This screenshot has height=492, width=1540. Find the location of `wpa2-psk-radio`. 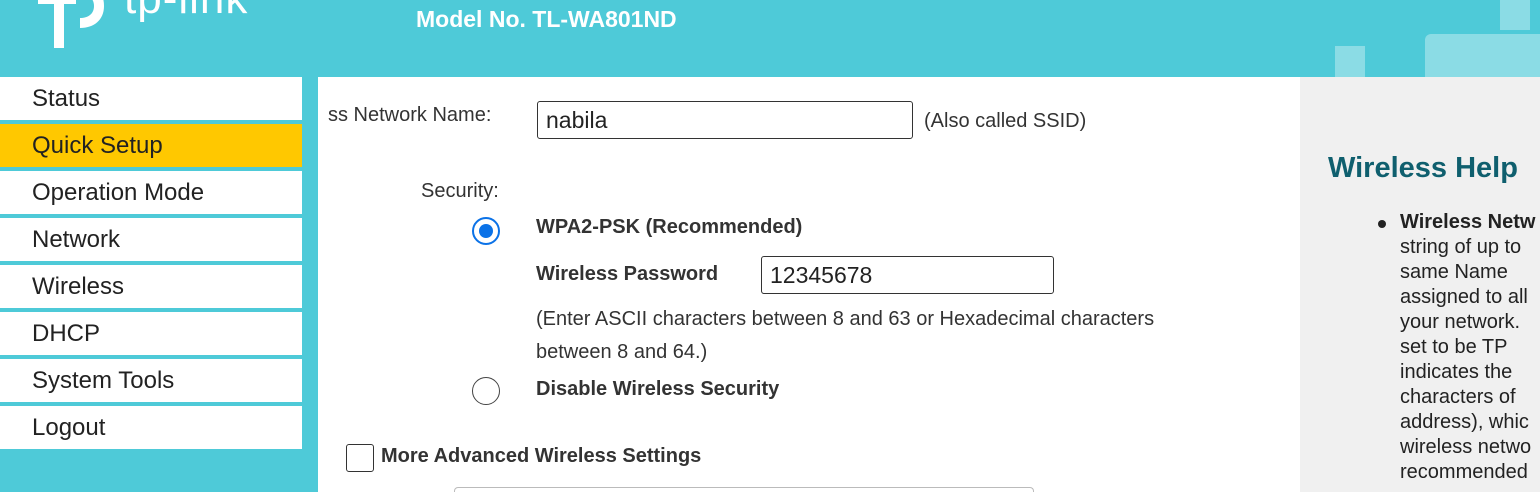

wpa2-psk-radio is located at coordinates (486, 231).